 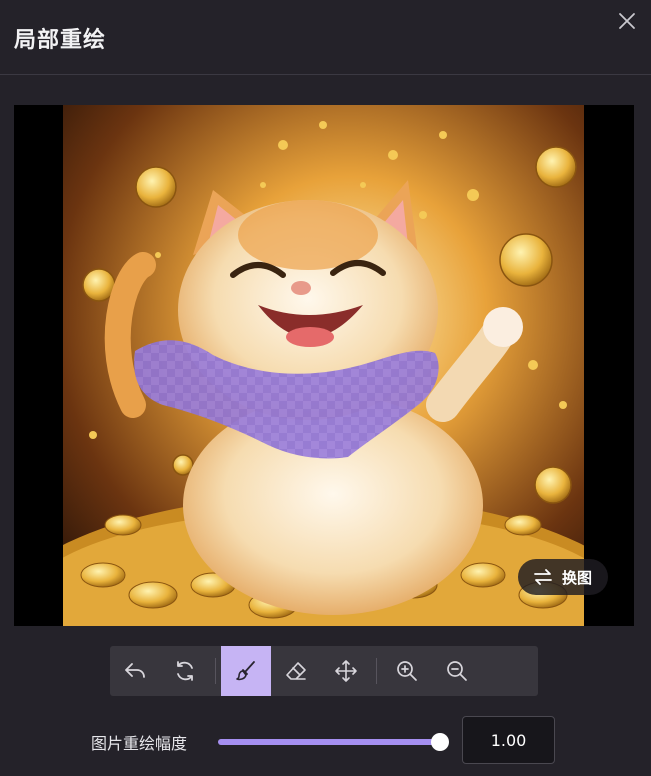 I want to click on zoom-in-icon, so click(x=407, y=671).